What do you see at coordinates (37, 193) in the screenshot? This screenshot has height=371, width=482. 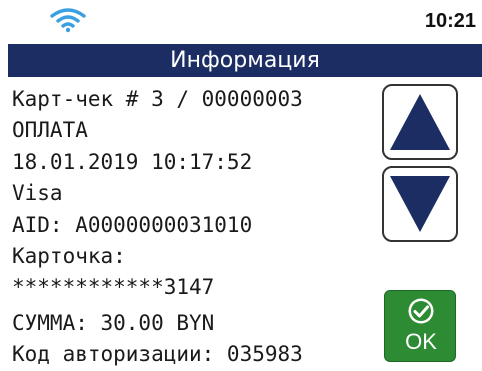 I see `card-brand: Visa` at bounding box center [37, 193].